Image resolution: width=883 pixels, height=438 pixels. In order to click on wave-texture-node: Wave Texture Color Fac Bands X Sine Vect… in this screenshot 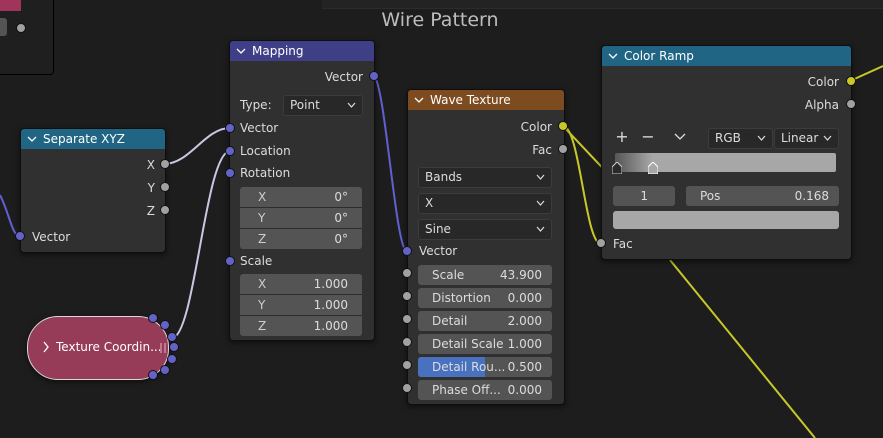, I will do `click(486, 247)`.